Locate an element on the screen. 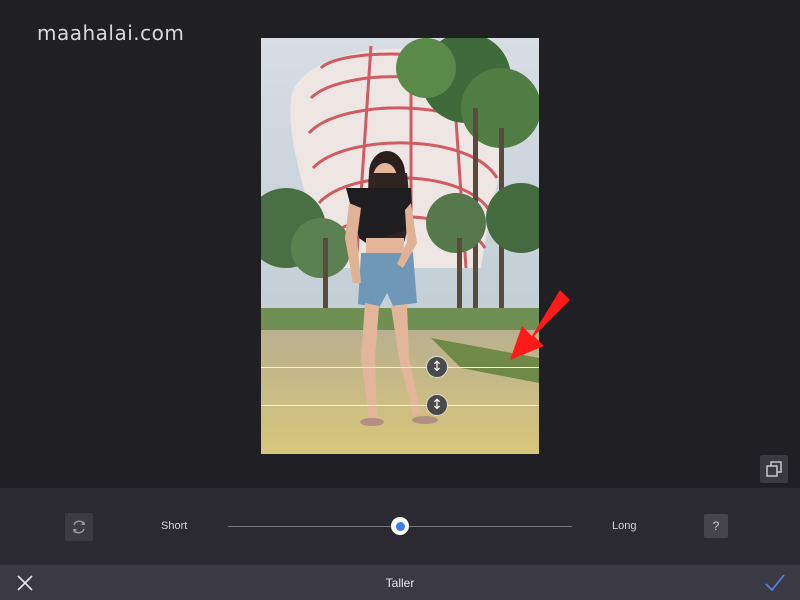 This screenshot has width=800, height=600. reset-rotate-icon is located at coordinates (79, 527).